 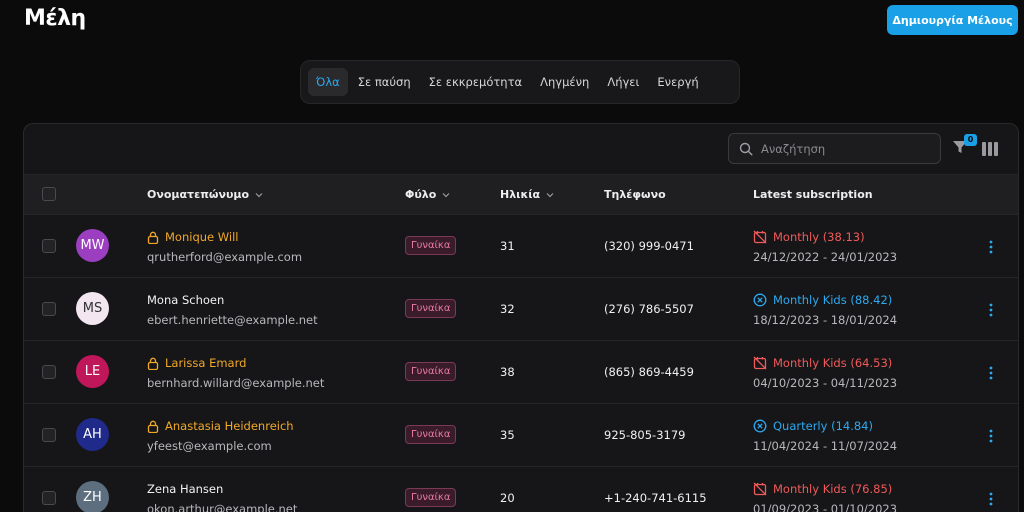 I want to click on subscription-dates: 18/12/2023 - 18/01/2024, so click(x=825, y=320).